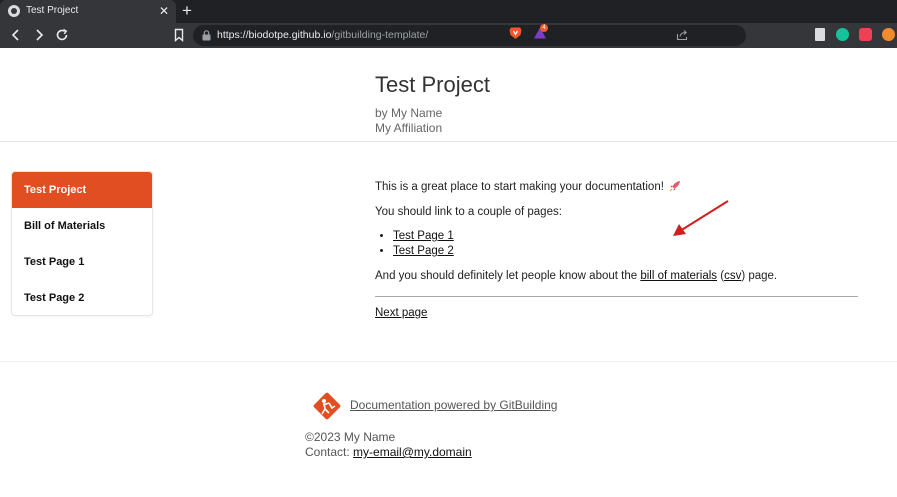 The image size is (897, 497). Describe the element at coordinates (14, 11) in the screenshot. I see `globe-icon` at that location.